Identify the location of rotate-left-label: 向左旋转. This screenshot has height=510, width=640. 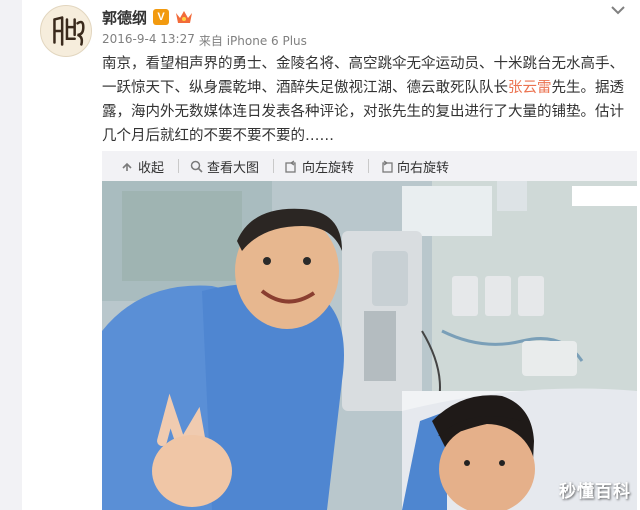
(328, 168).